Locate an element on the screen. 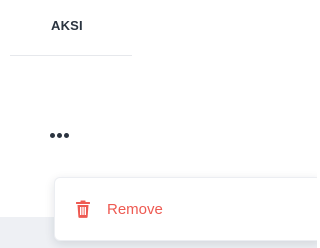 Image resolution: width=320 pixels, height=248 pixels. remove-menu-item: Remove is located at coordinates (119, 209).